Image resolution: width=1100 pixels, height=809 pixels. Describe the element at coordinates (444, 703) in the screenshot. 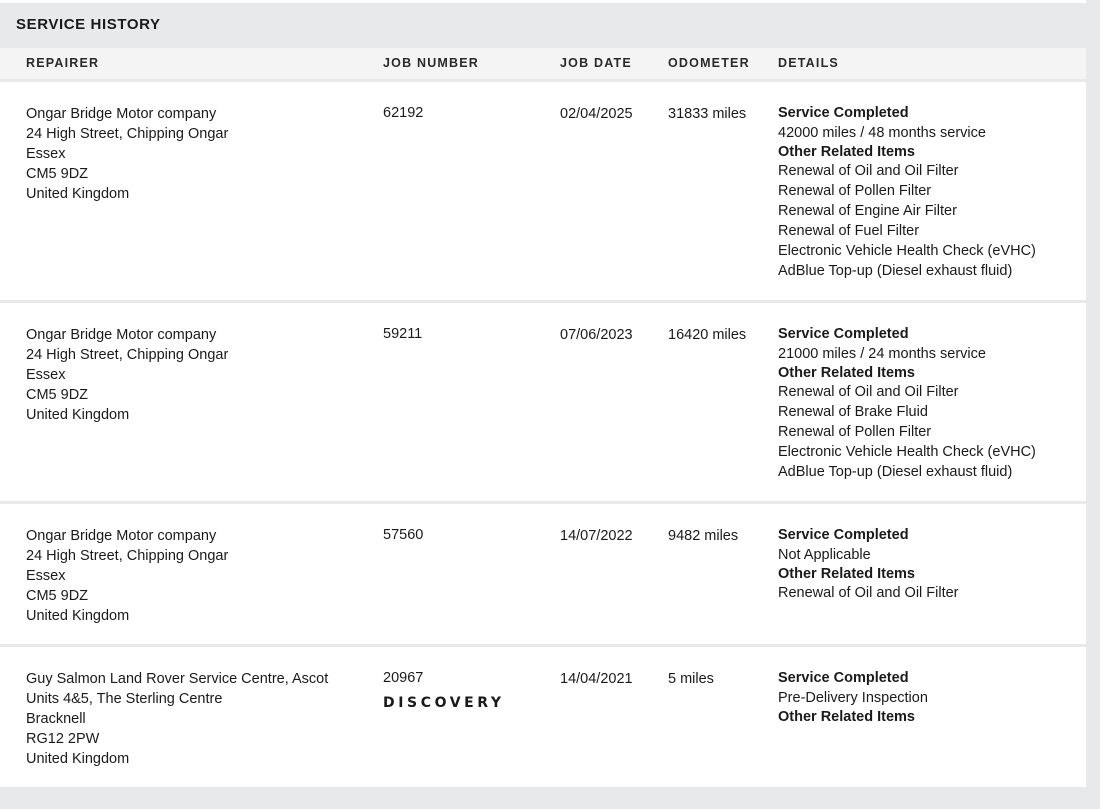

I see `discovery-logo: DISCOVERY` at that location.